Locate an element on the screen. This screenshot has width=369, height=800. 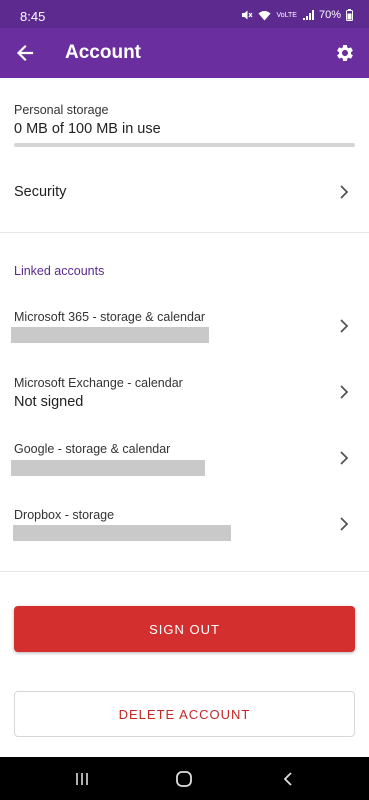
linked-accounts-header: Linked accounts is located at coordinates (59, 271).